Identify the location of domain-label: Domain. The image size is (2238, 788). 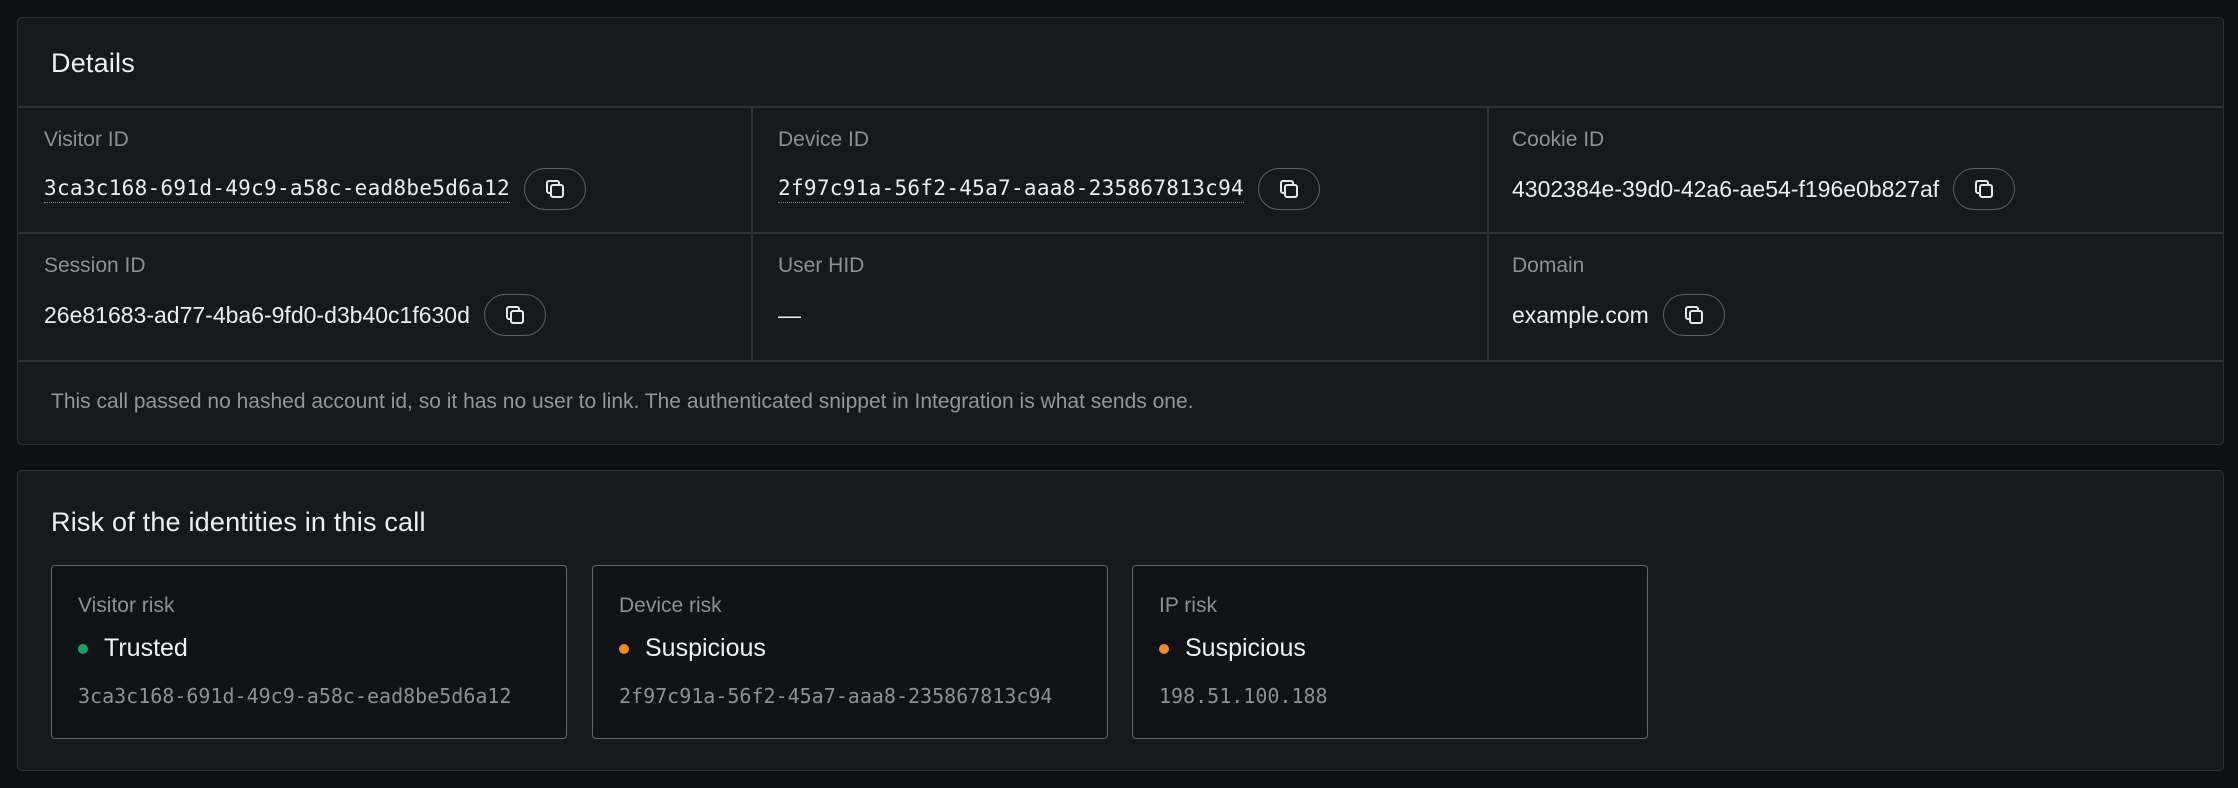
(1548, 265).